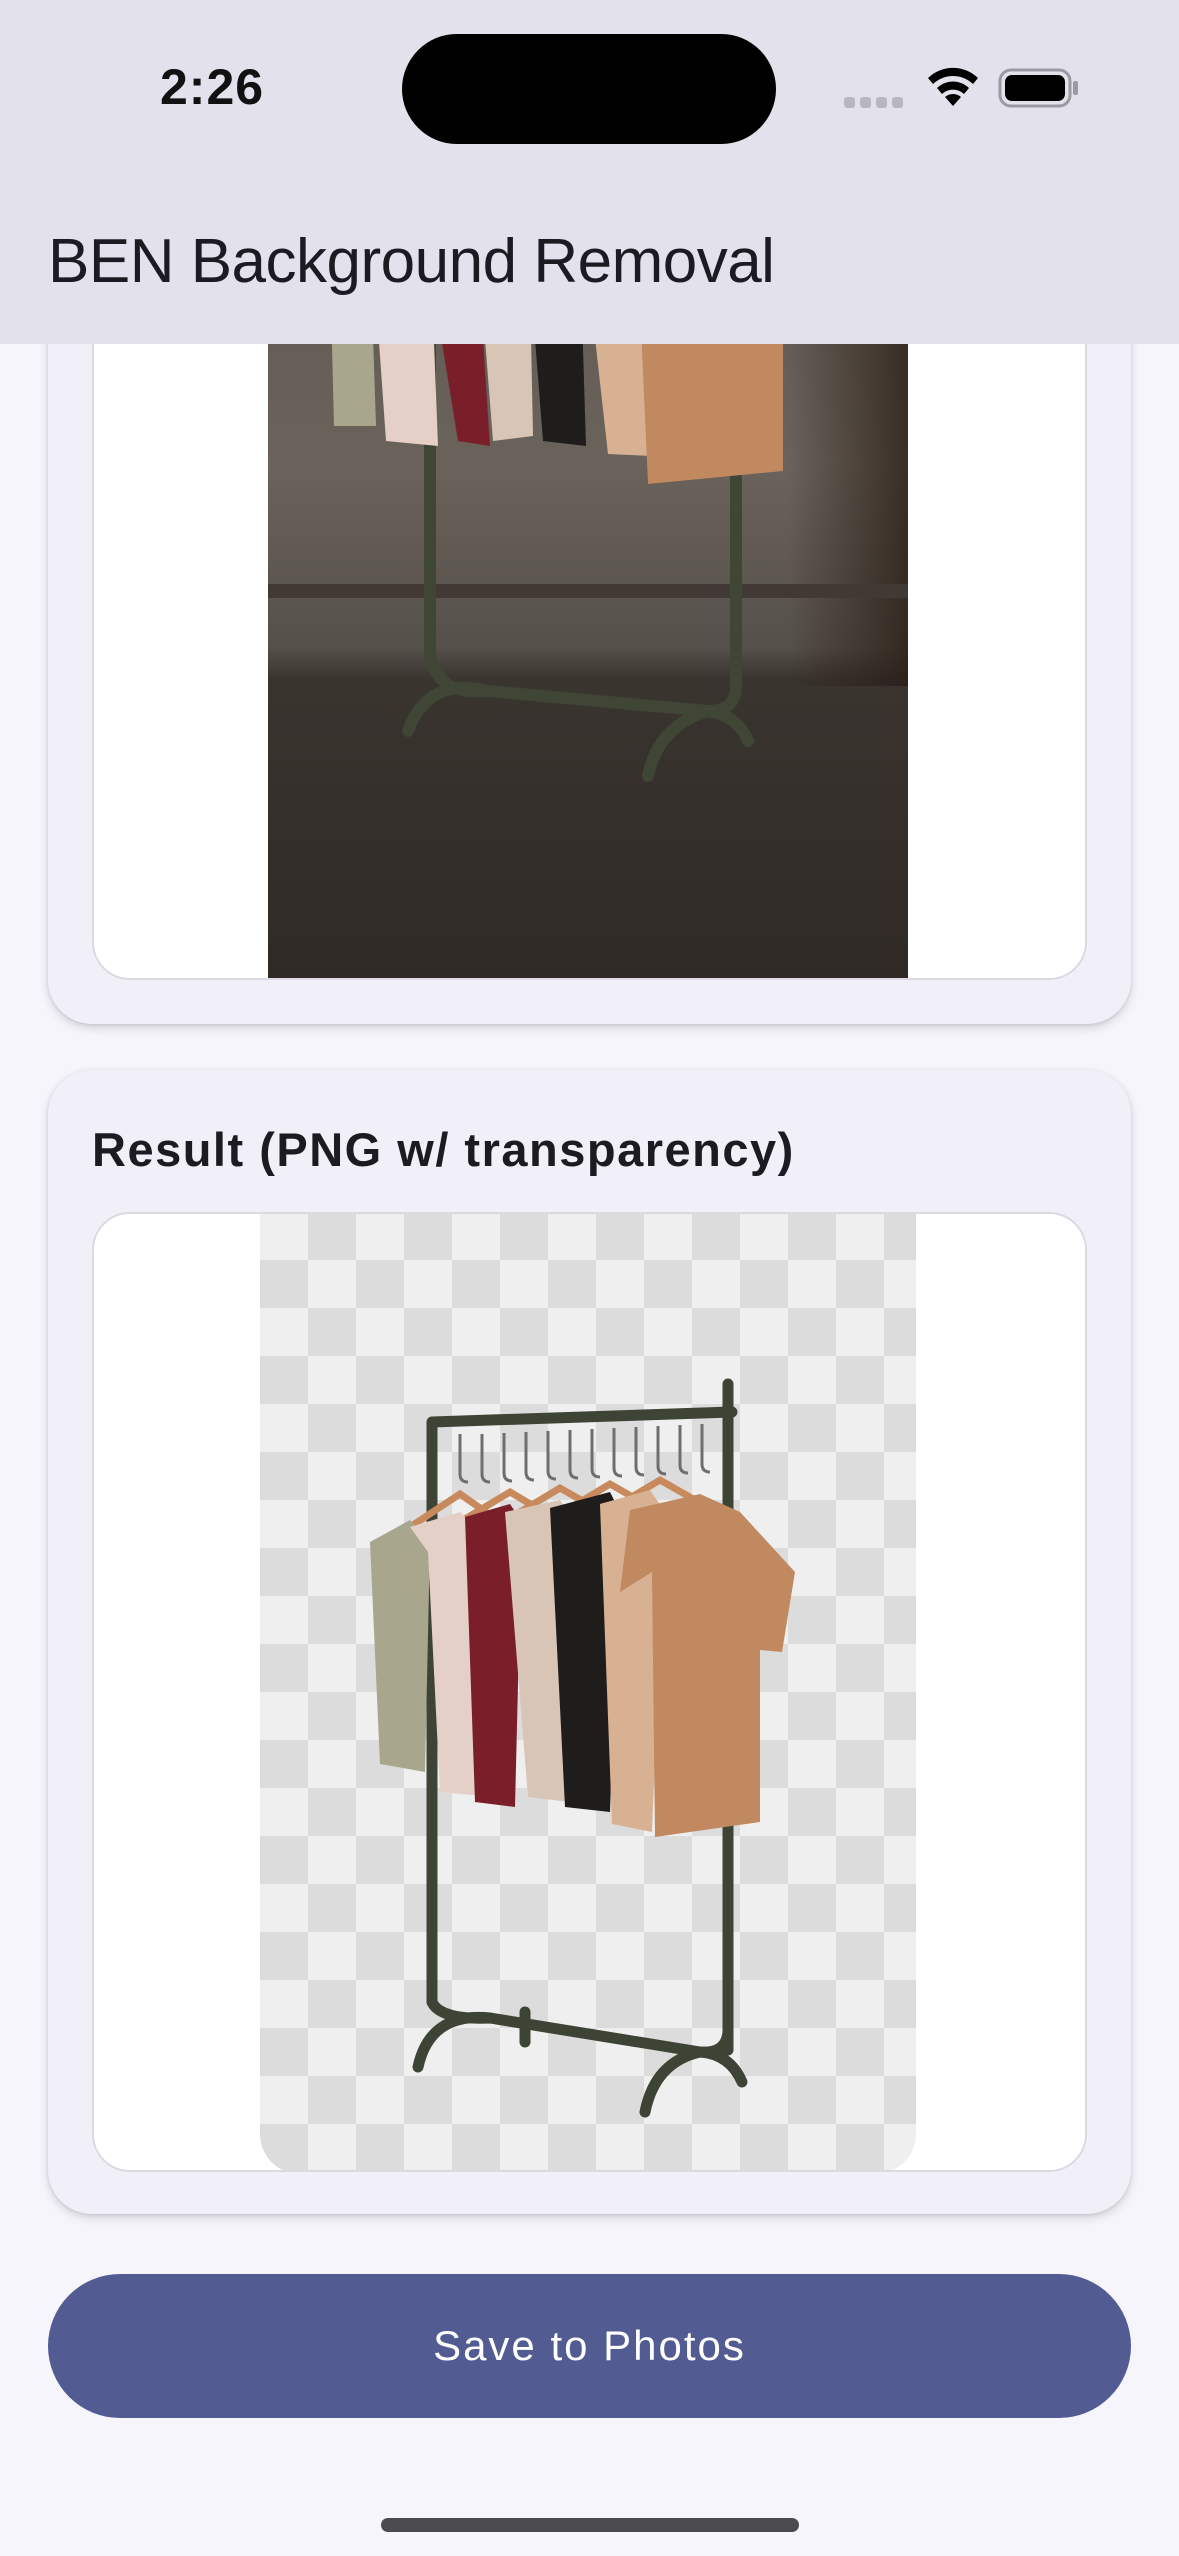  What do you see at coordinates (411, 261) in the screenshot?
I see `nav-title: BEN Background Removal` at bounding box center [411, 261].